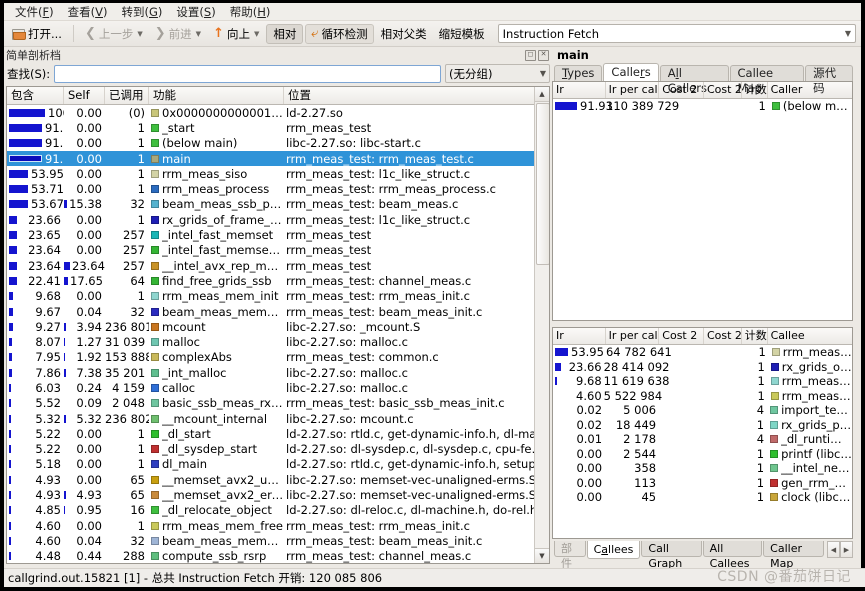 Image resolution: width=865 pixels, height=591 pixels. I want to click on relative-toggle: 相对, so click(285, 33).